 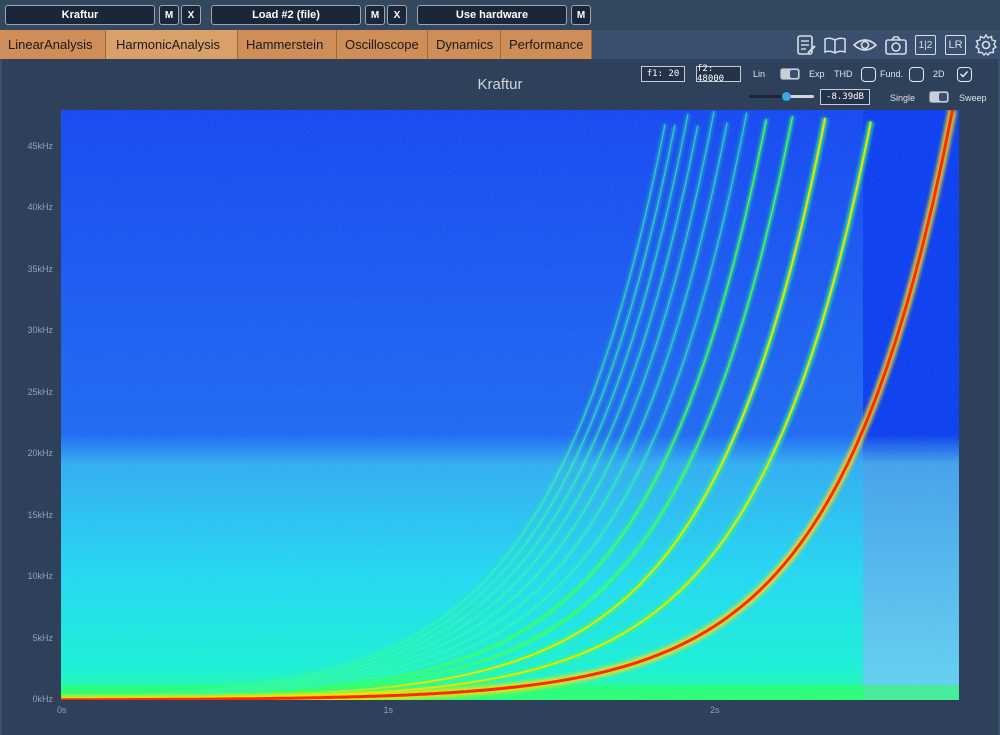 I want to click on two-d-checkbox, so click(x=964, y=74).